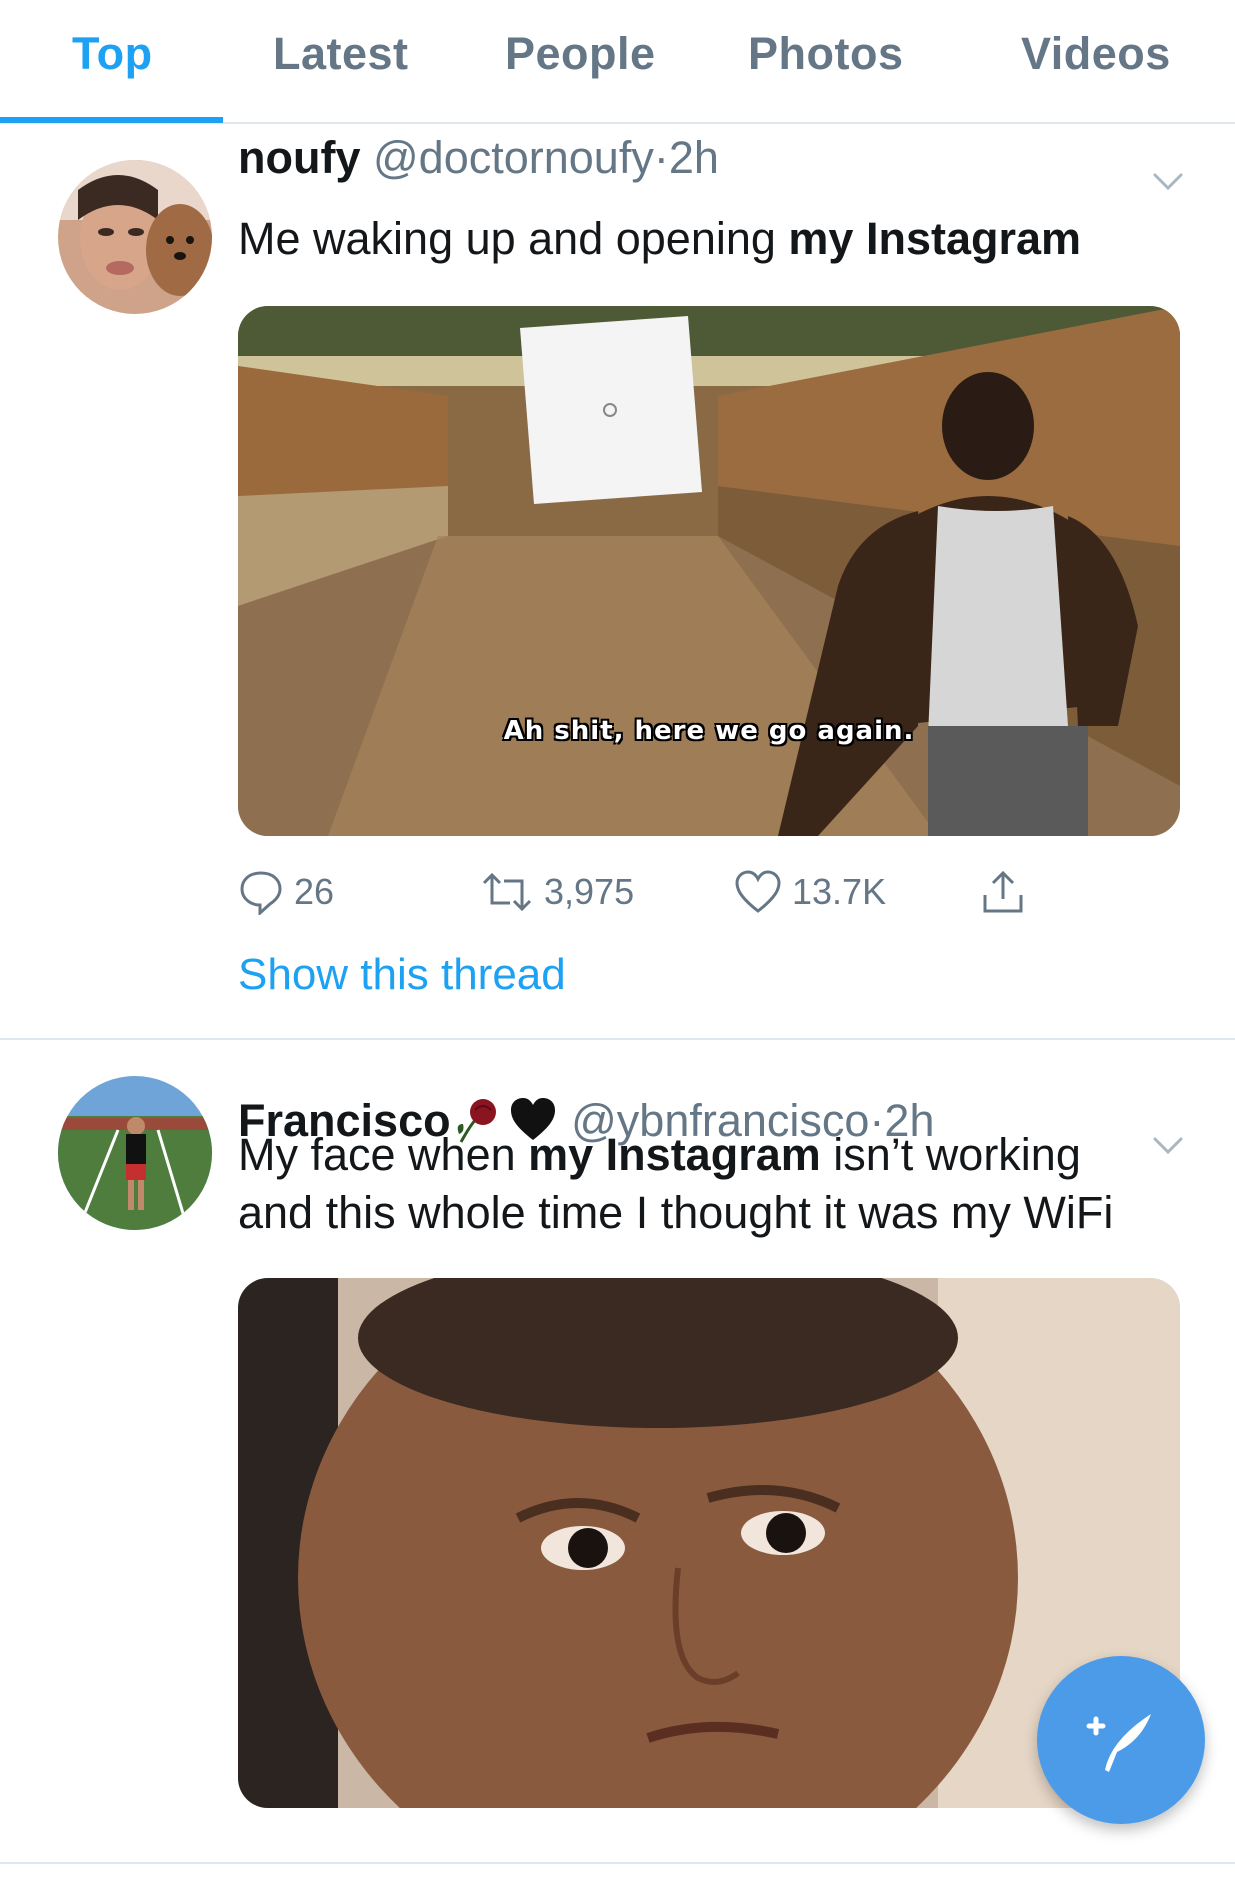  I want to click on timestamp: 2h, so click(694, 157).